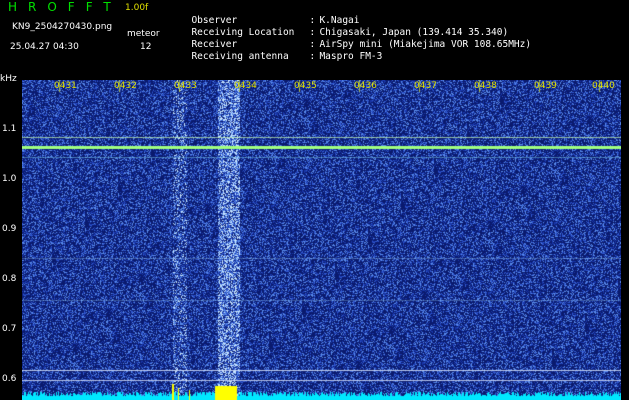 This screenshot has height=400, width=629. I want to click on y-tick-label: 0.6, so click(9, 379).